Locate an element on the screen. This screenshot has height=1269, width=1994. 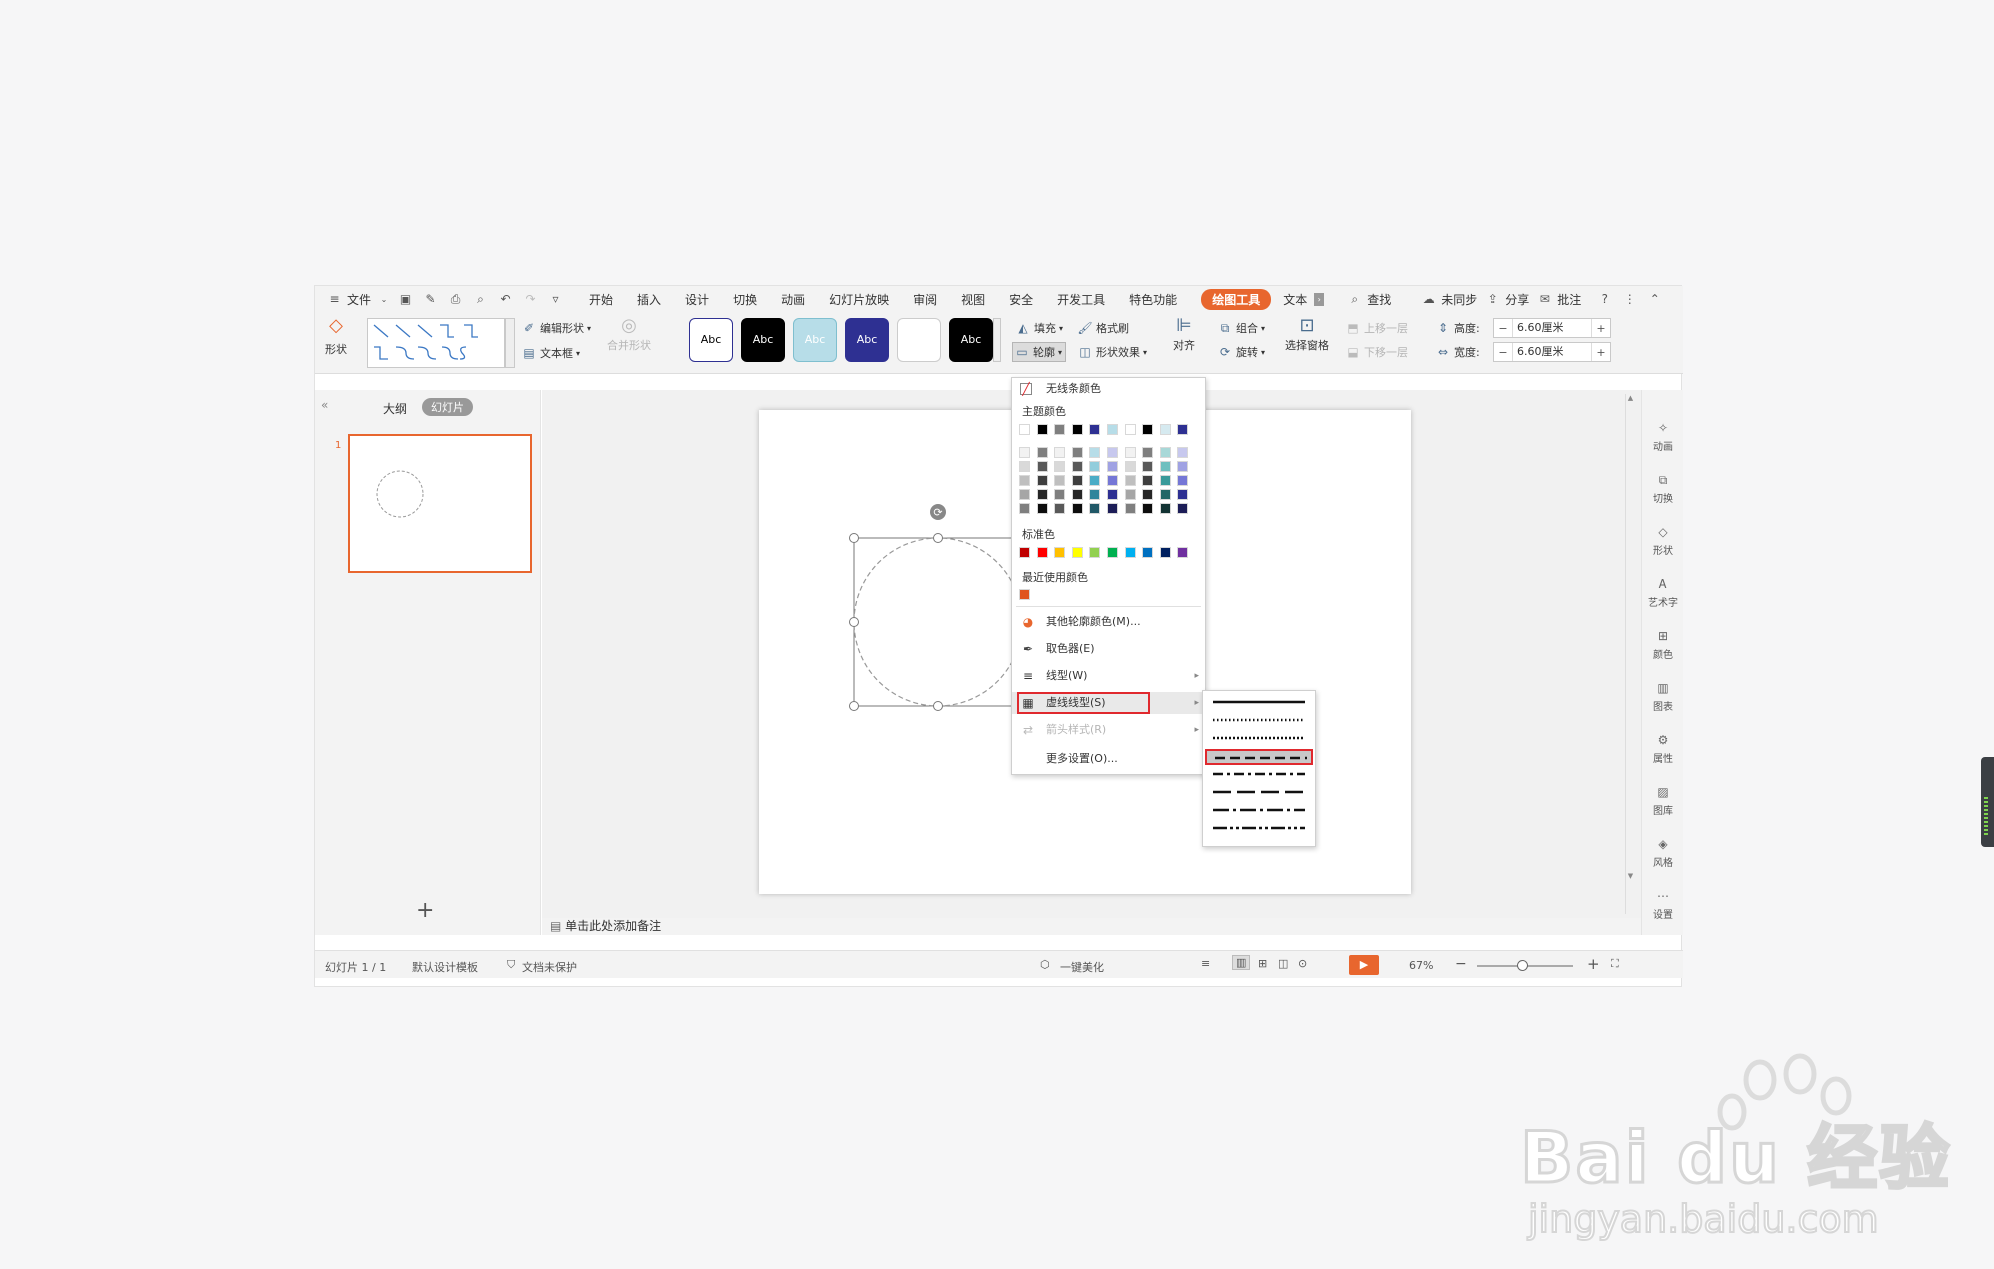
line-type-item: ≡ 线型(W) ▸ is located at coordinates (1108, 676).